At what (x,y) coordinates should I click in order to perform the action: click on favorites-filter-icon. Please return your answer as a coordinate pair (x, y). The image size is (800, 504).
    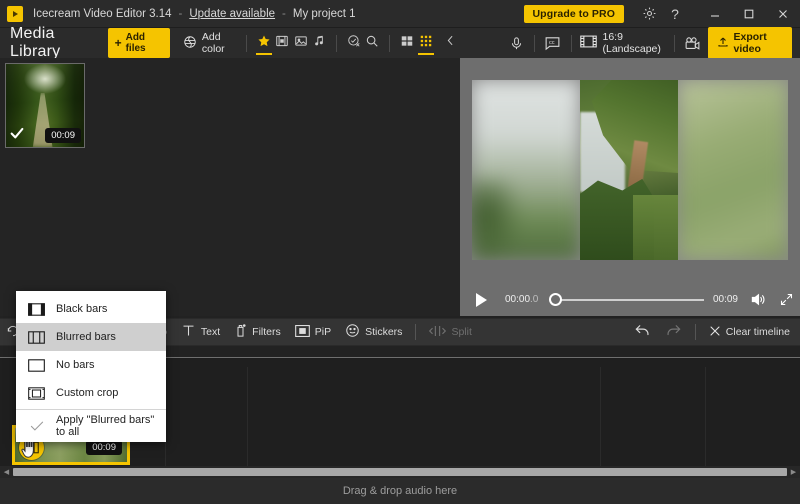
    Looking at the image, I should click on (264, 43).